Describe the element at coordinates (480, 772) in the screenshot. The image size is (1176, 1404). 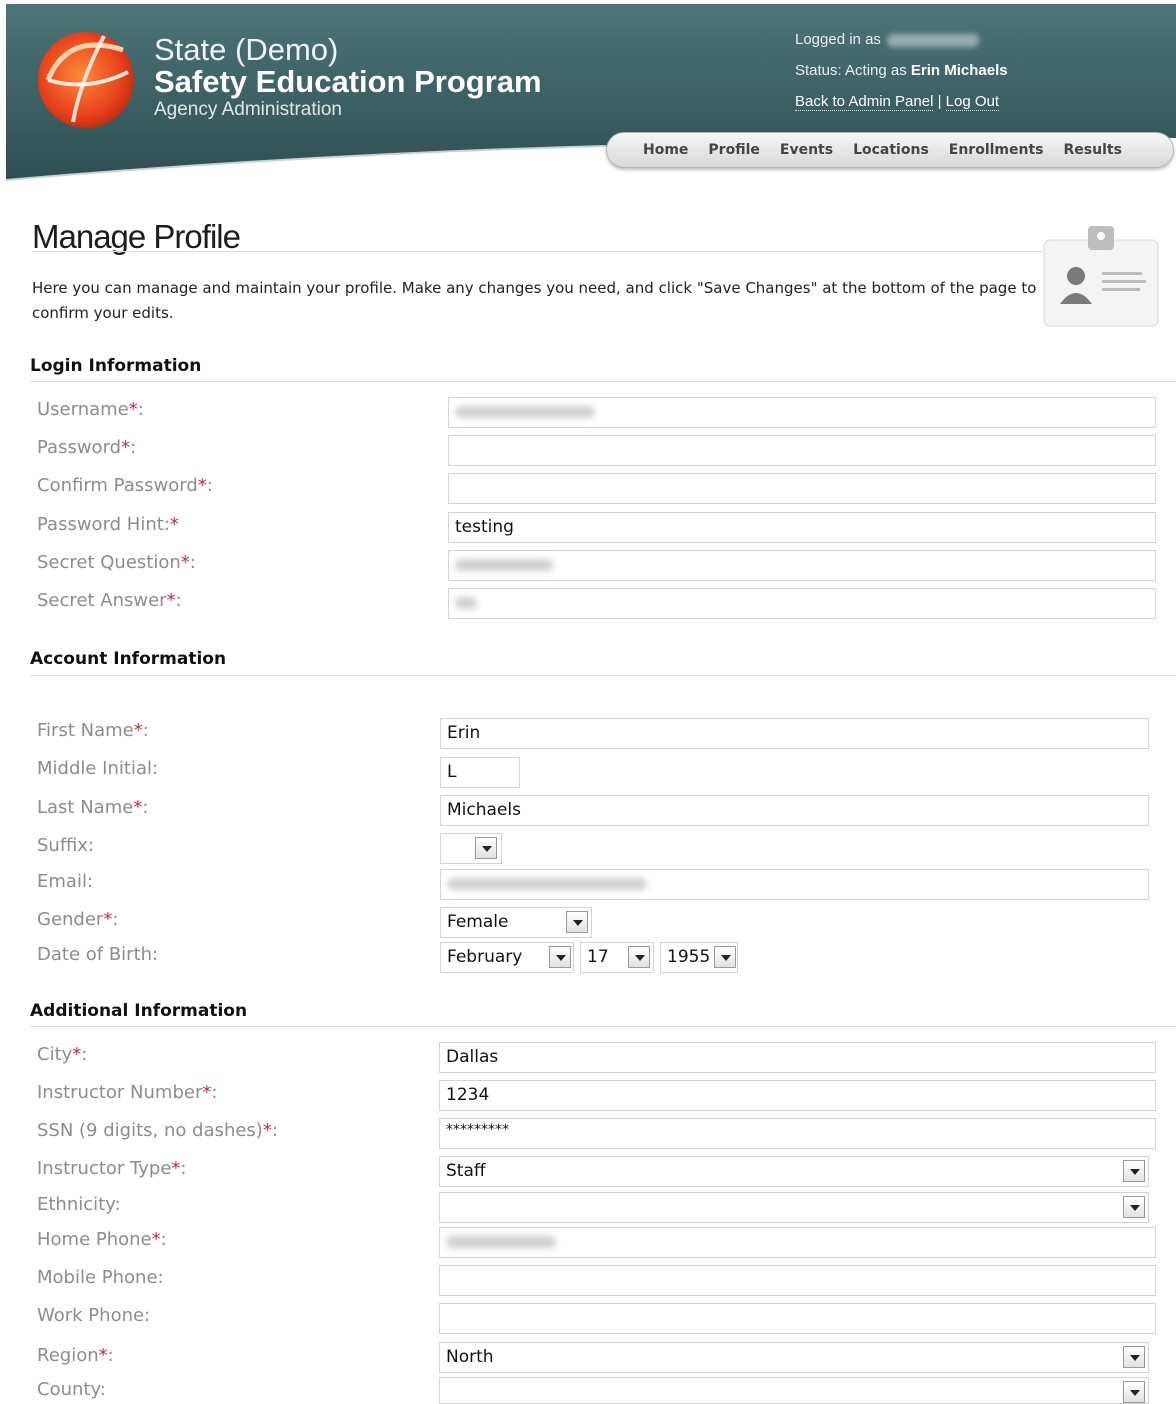
I see `middle-initial-field: L` at that location.